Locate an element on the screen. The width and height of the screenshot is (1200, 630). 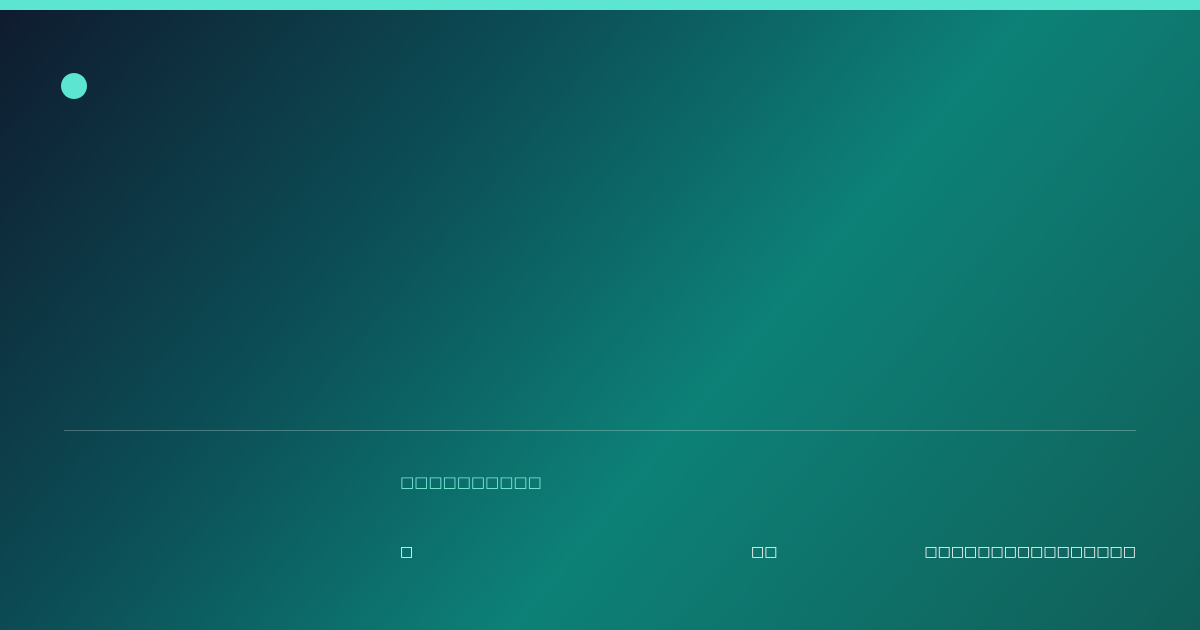
brand-dot-icon is located at coordinates (74, 86).